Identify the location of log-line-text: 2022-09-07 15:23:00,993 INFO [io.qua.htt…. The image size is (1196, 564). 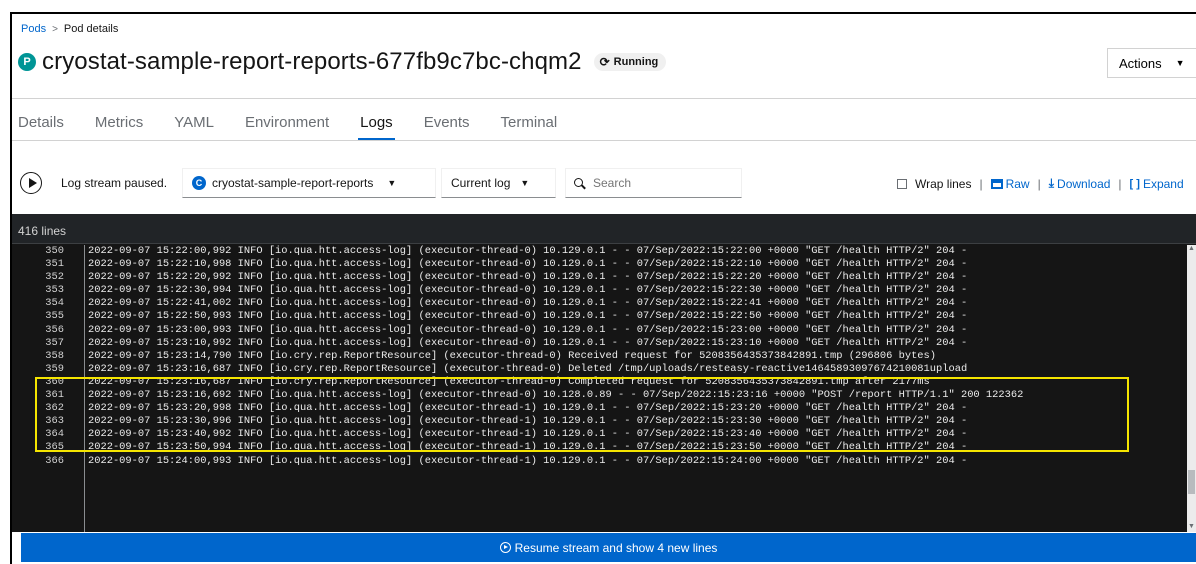
(528, 329).